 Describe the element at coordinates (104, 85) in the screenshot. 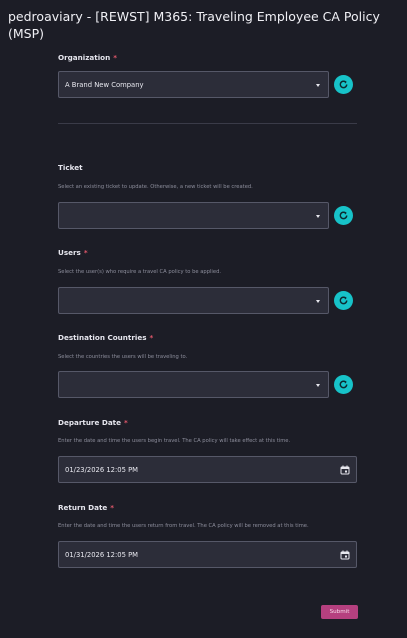

I see `organization-value: A Brand New Company` at that location.